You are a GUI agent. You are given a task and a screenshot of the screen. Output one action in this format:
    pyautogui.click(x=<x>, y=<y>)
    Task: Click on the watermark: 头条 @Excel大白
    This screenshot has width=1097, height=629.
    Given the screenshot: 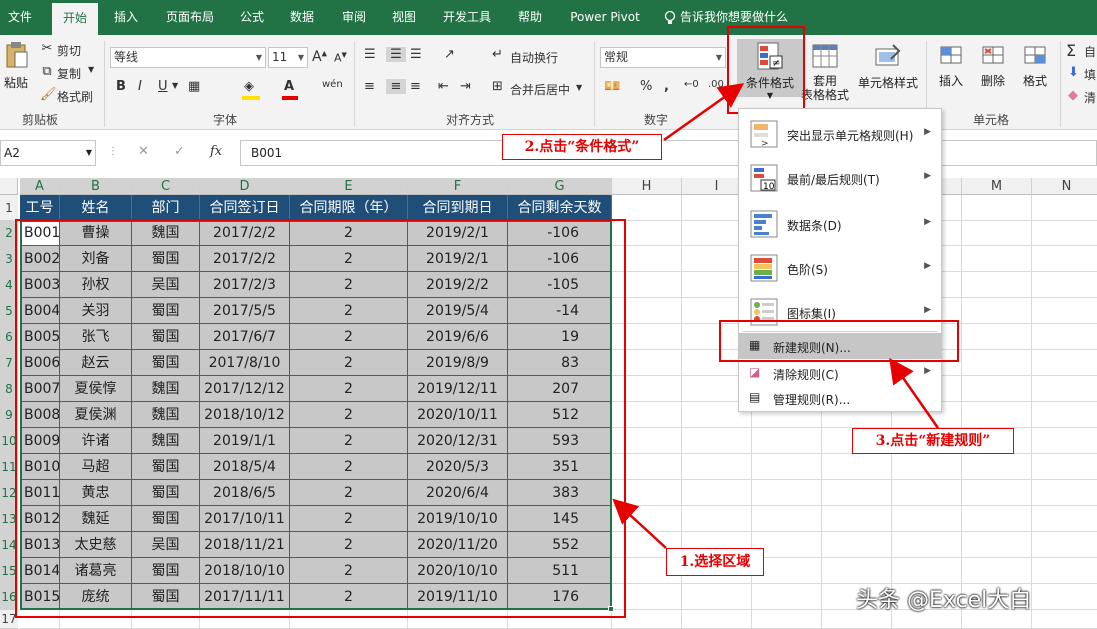 What is the action you would take?
    pyautogui.click(x=944, y=600)
    